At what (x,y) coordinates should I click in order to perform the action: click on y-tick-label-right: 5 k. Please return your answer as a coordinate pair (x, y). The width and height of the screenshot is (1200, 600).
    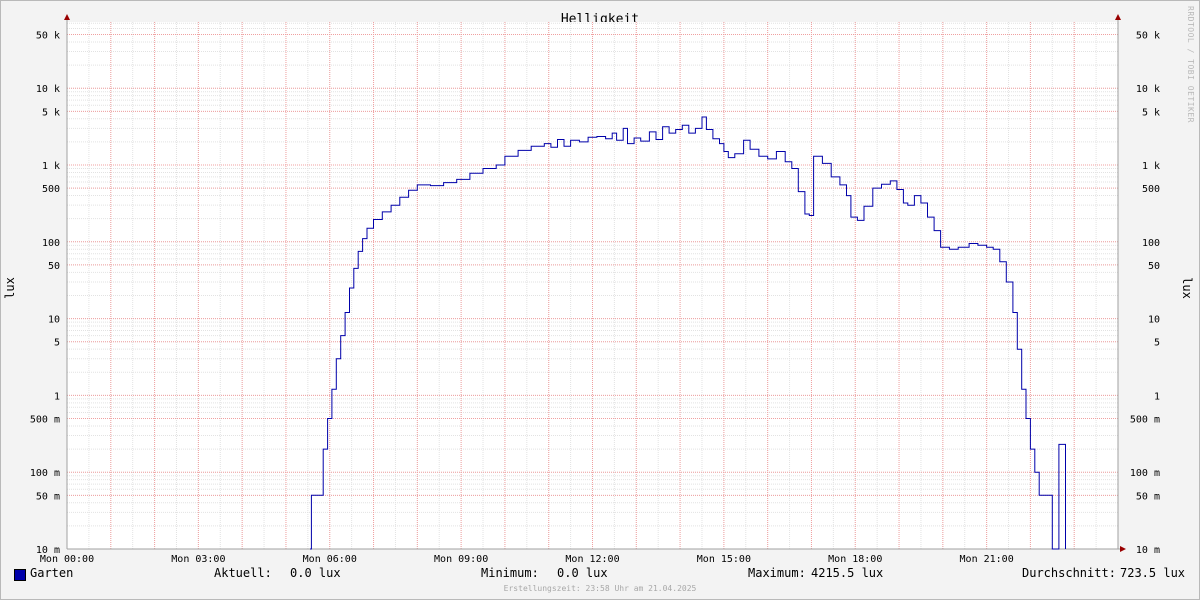
    Looking at the image, I should click on (1151, 112).